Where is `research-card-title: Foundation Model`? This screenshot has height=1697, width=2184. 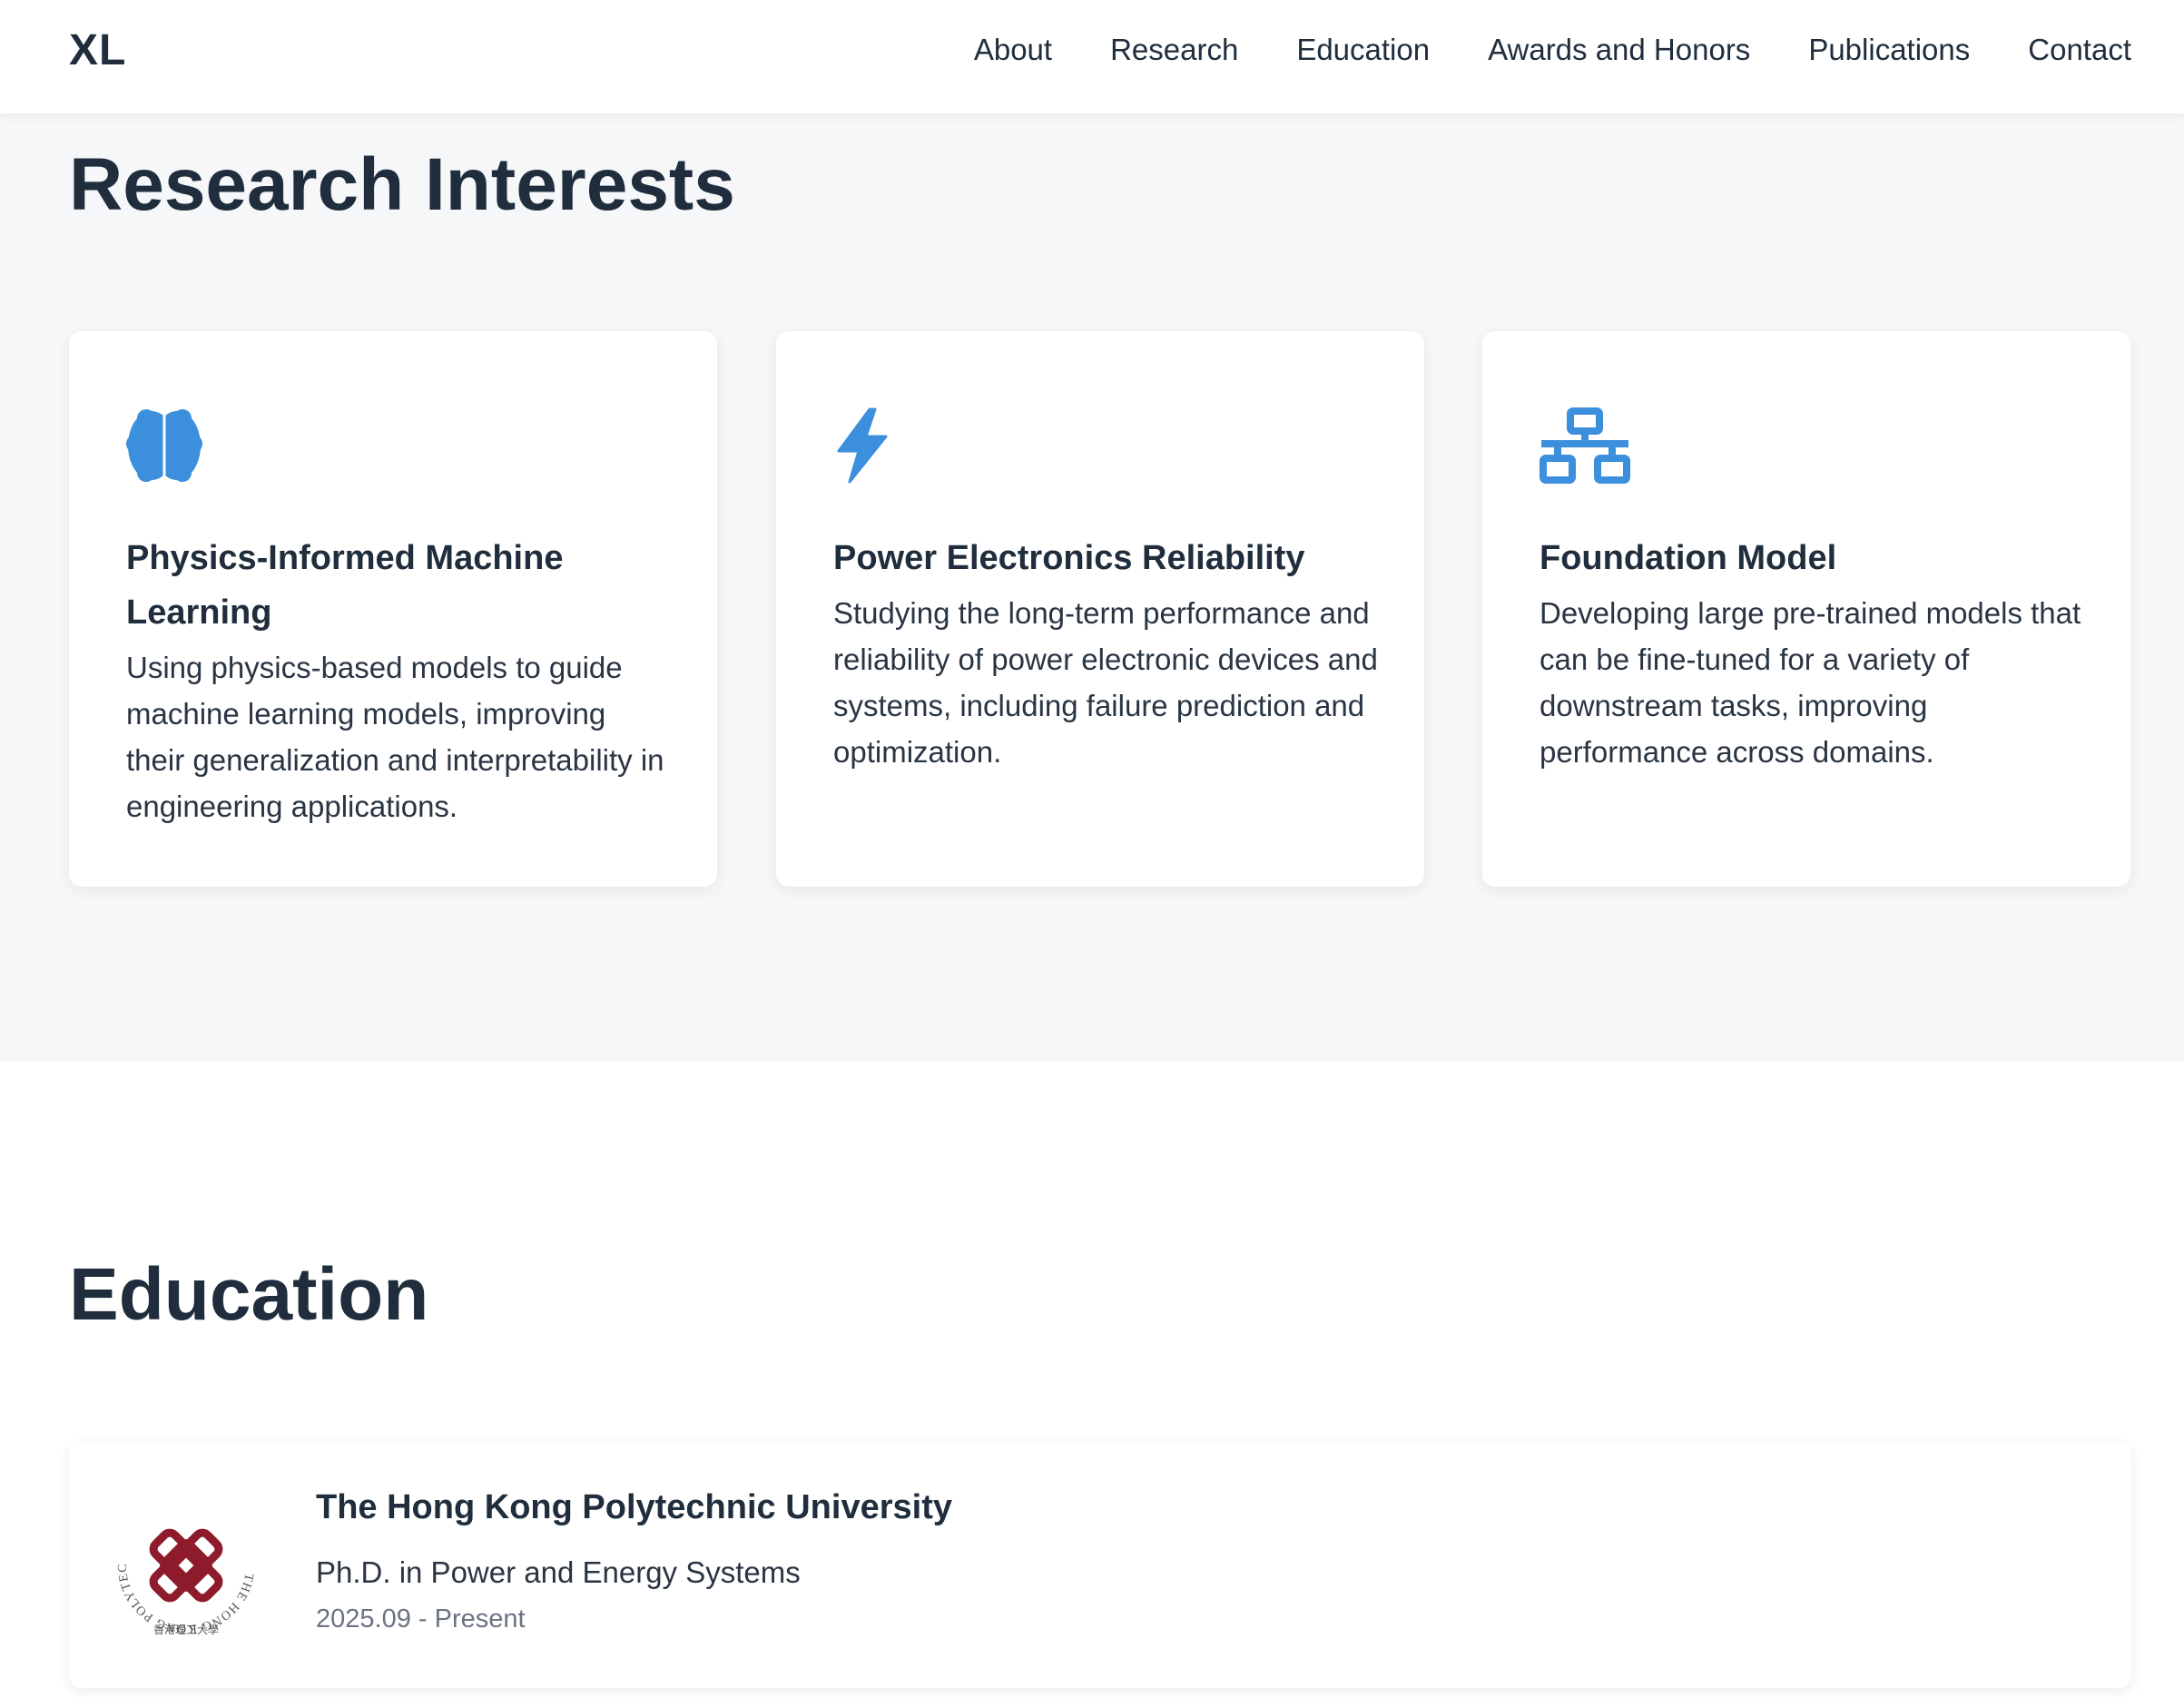
research-card-title: Foundation Model is located at coordinates (1688, 558).